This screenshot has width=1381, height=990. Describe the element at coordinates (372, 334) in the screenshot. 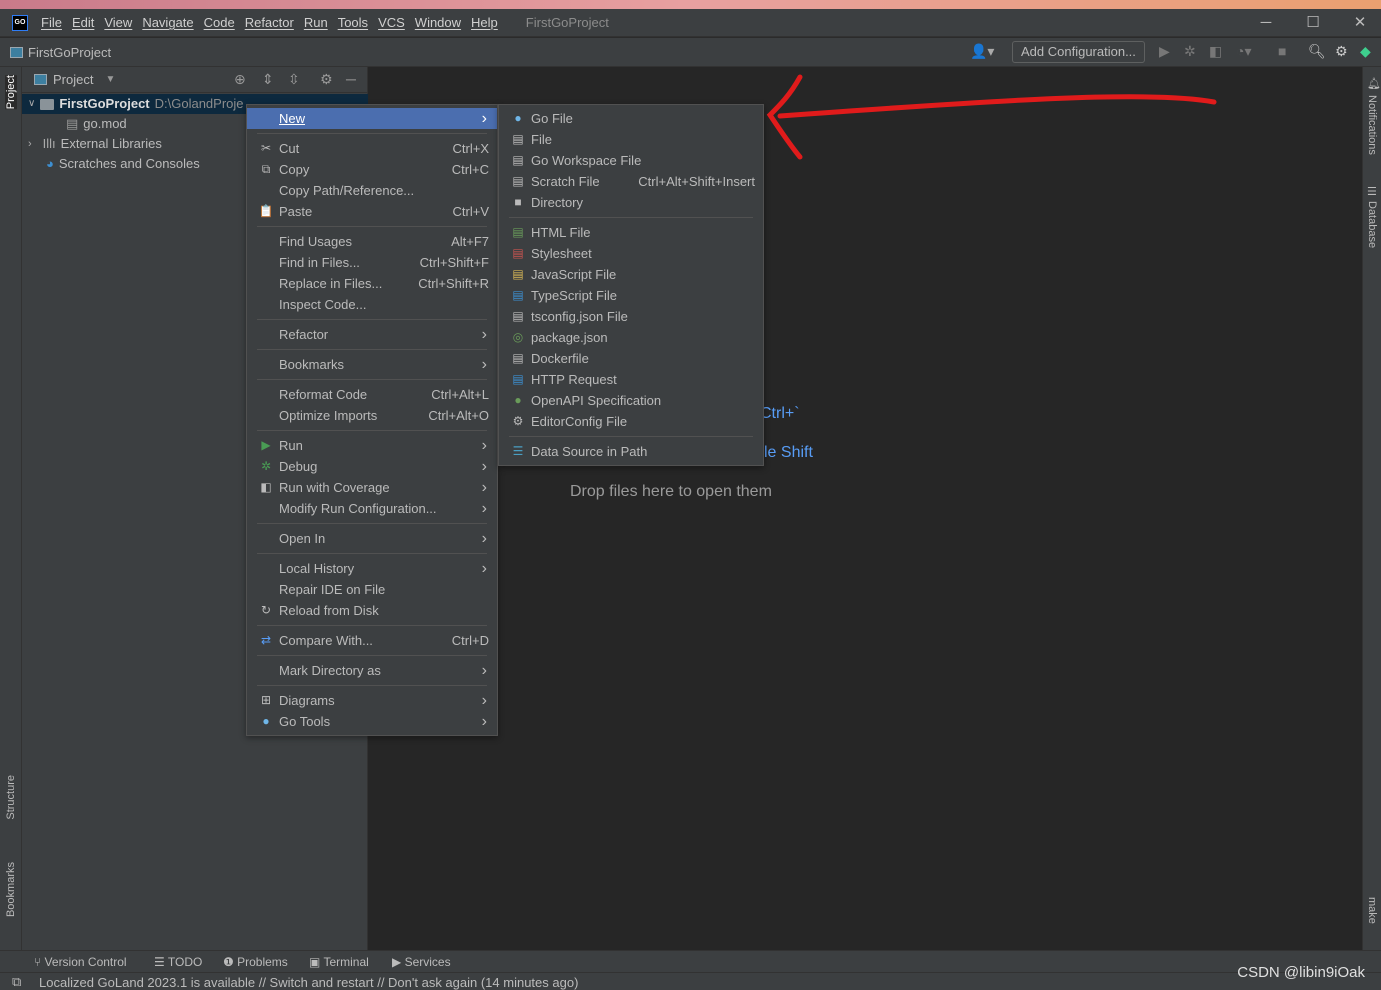

I see `menu-item-refactor: Refactor ›` at that location.